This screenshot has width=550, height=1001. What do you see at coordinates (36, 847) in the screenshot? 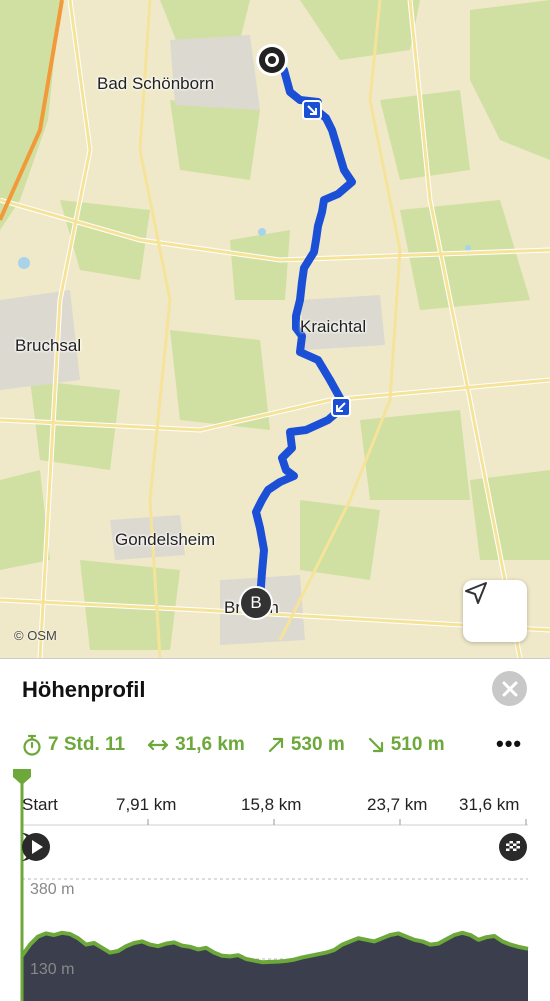
I see `start-flag-icon` at bounding box center [36, 847].